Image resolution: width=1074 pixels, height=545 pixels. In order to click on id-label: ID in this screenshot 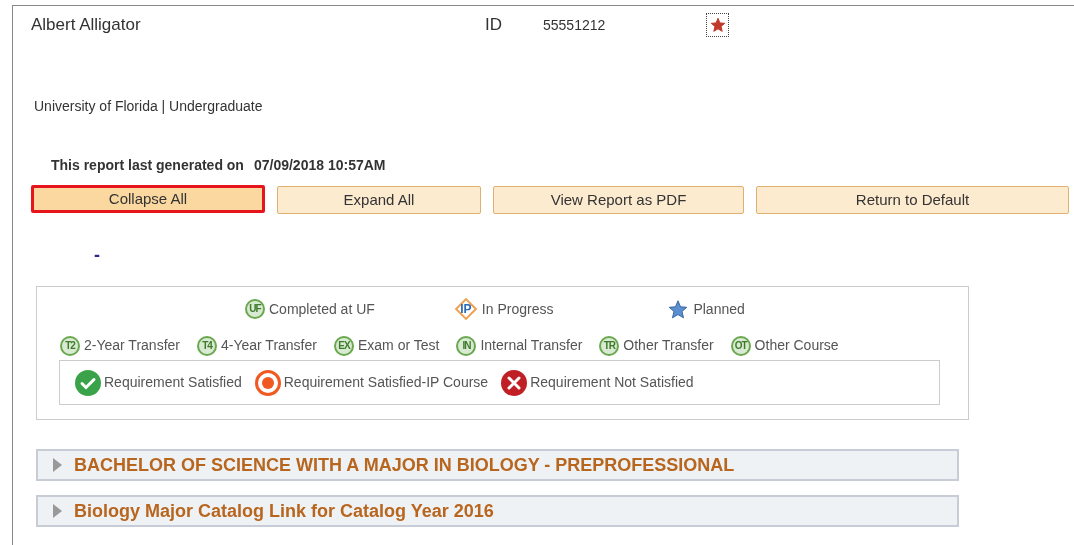, I will do `click(494, 25)`.